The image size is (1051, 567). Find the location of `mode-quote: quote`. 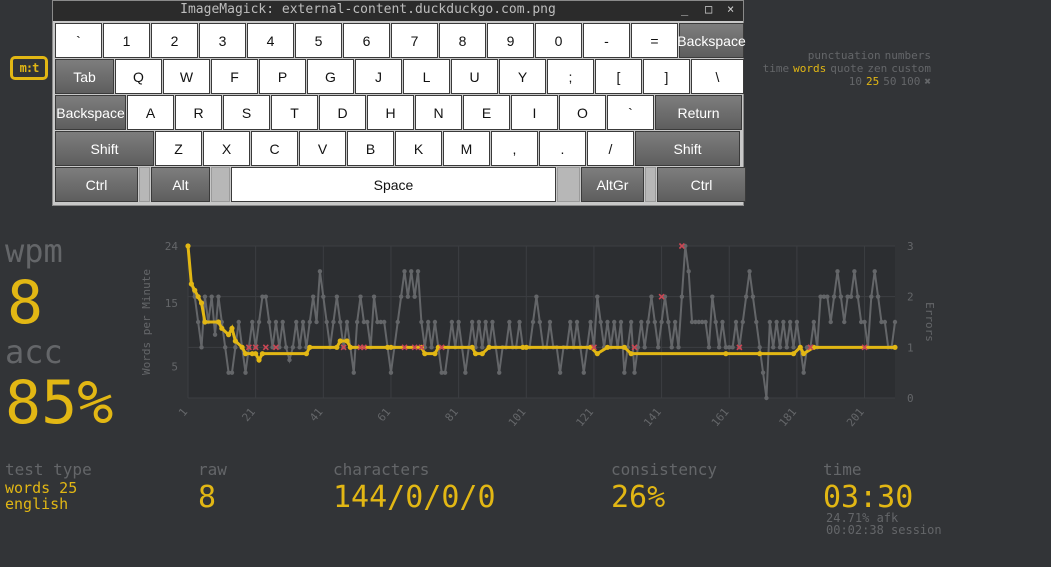

mode-quote: quote is located at coordinates (846, 68).